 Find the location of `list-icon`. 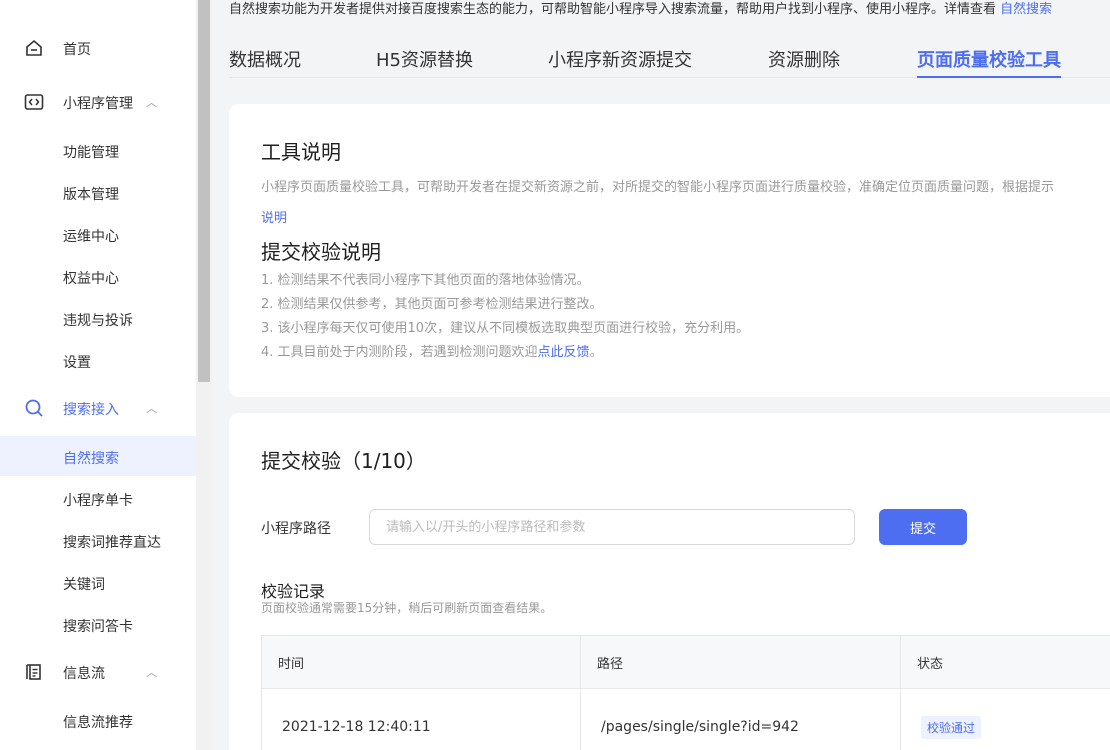

list-icon is located at coordinates (34, 672).